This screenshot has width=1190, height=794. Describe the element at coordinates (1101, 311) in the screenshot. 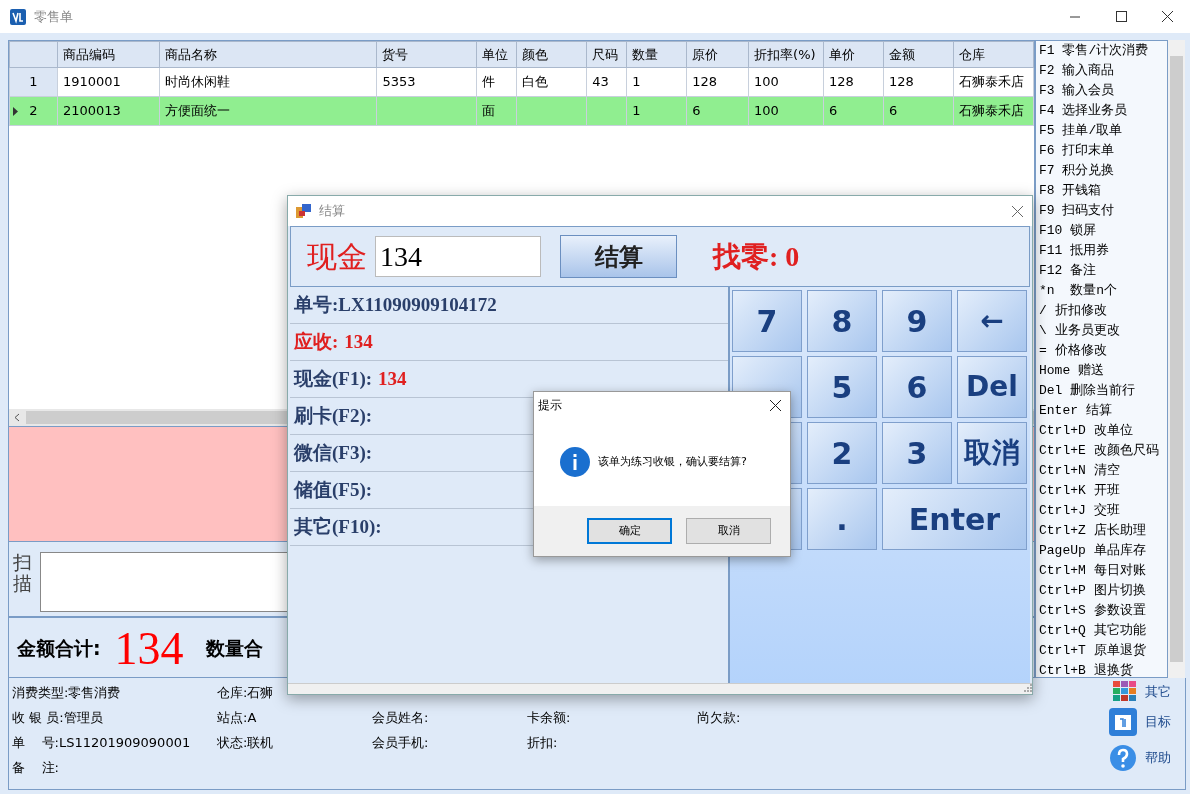

I see `shortcut-item: / 折扣修改` at that location.